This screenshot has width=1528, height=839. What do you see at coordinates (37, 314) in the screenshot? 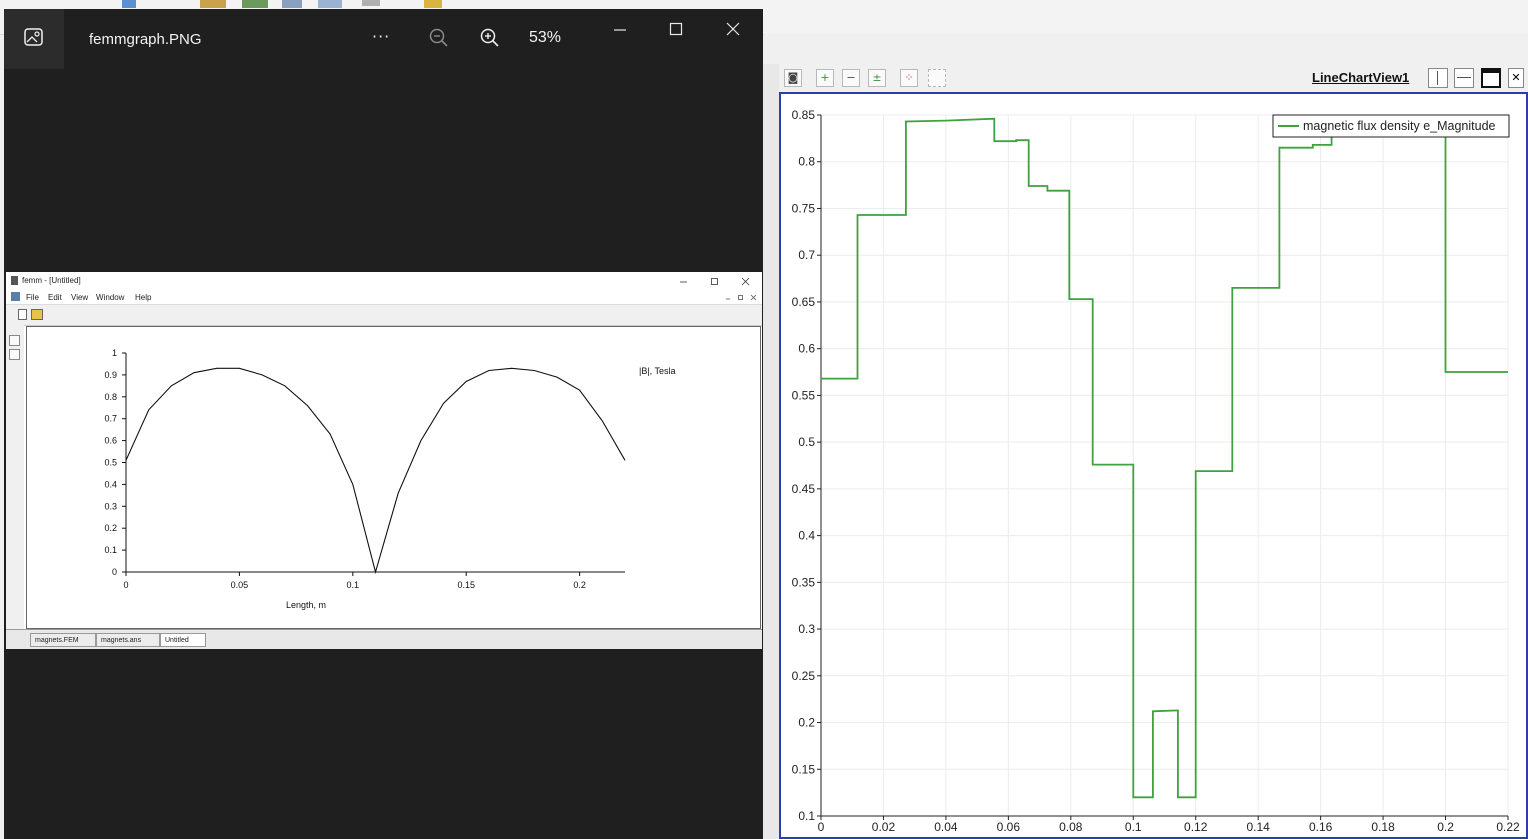
I see `open-folder-icon` at bounding box center [37, 314].